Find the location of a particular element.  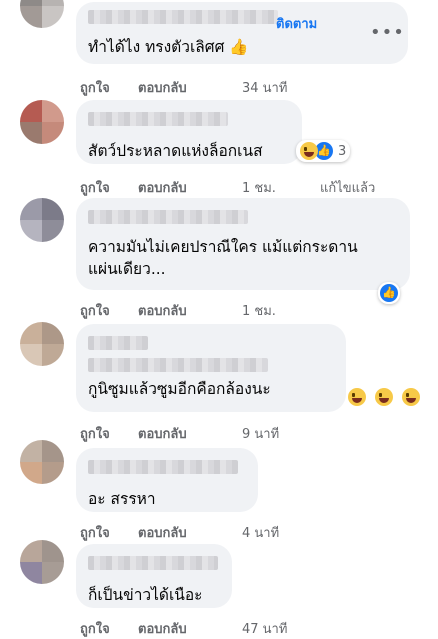

emoji-row is located at coordinates (384, 396).